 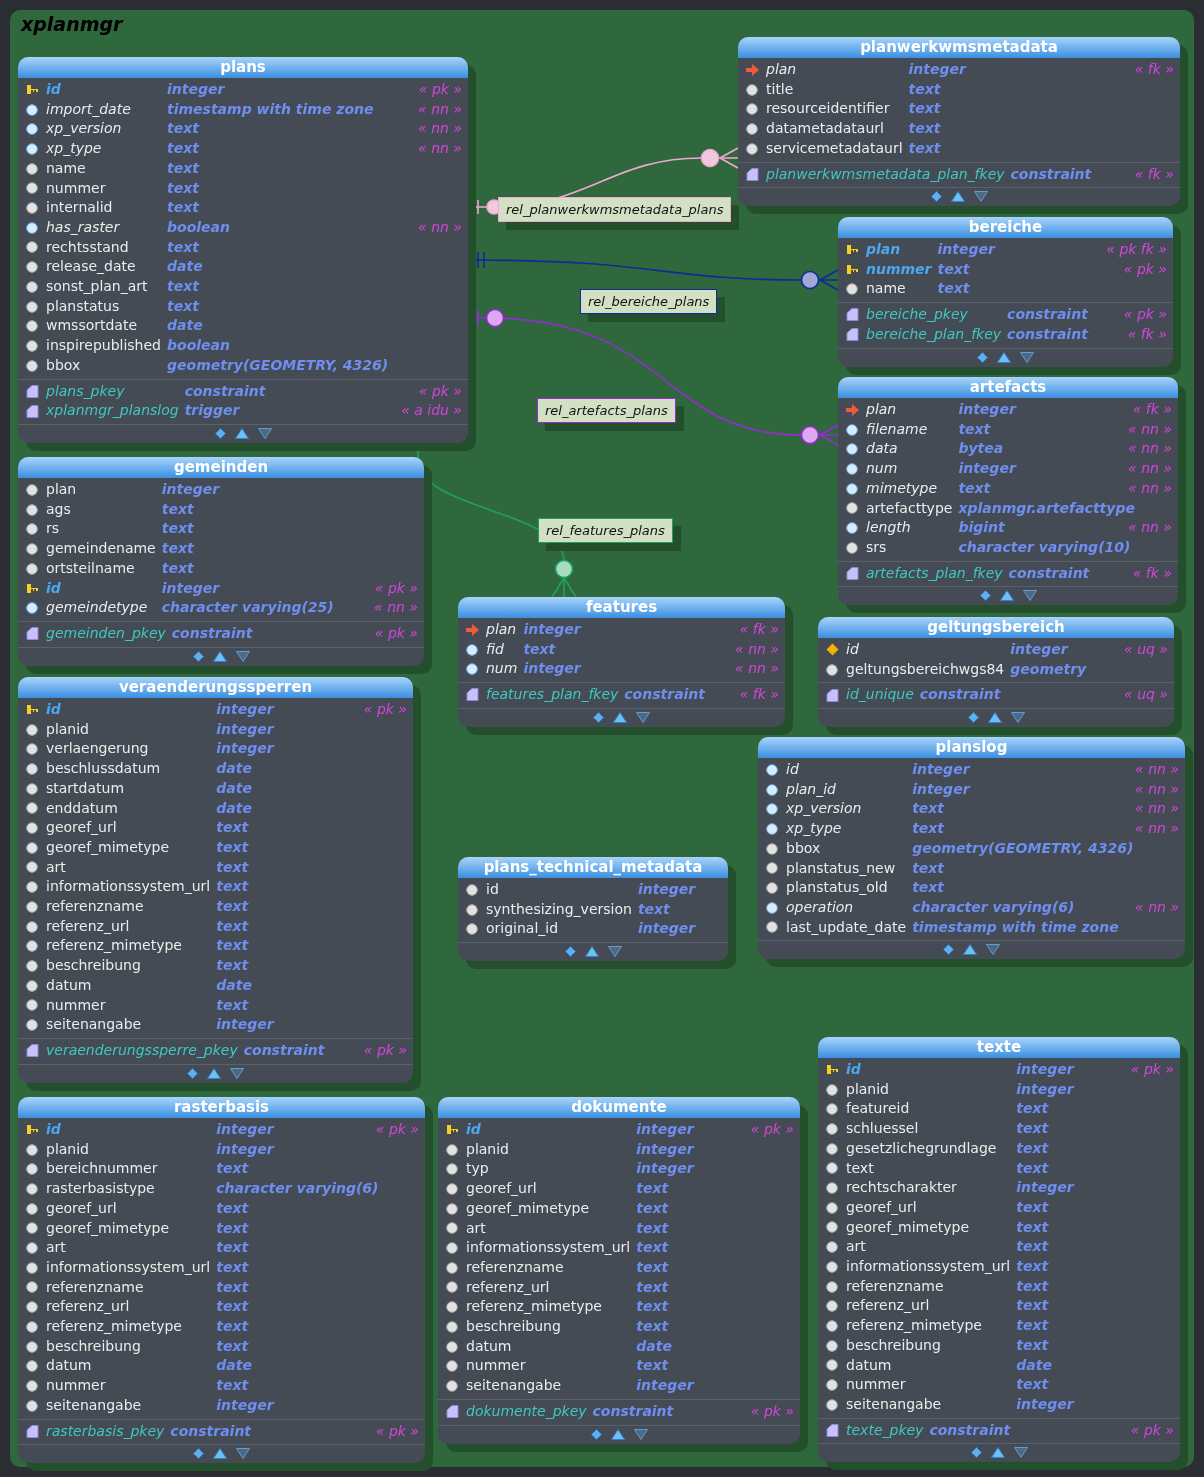 What do you see at coordinates (1146, 649) in the screenshot?
I see `column-stereotype-label: « uq »` at bounding box center [1146, 649].